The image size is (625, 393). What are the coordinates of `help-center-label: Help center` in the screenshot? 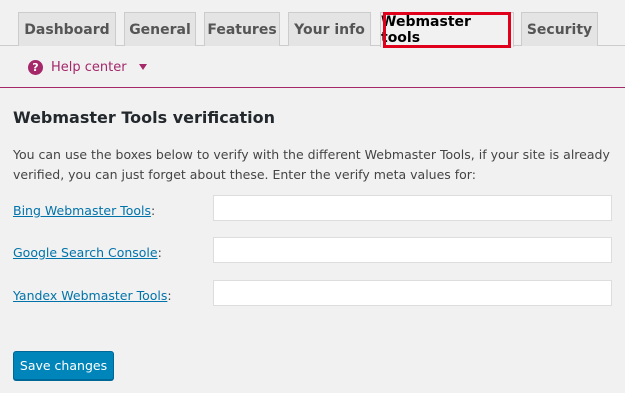 It's located at (89, 67).